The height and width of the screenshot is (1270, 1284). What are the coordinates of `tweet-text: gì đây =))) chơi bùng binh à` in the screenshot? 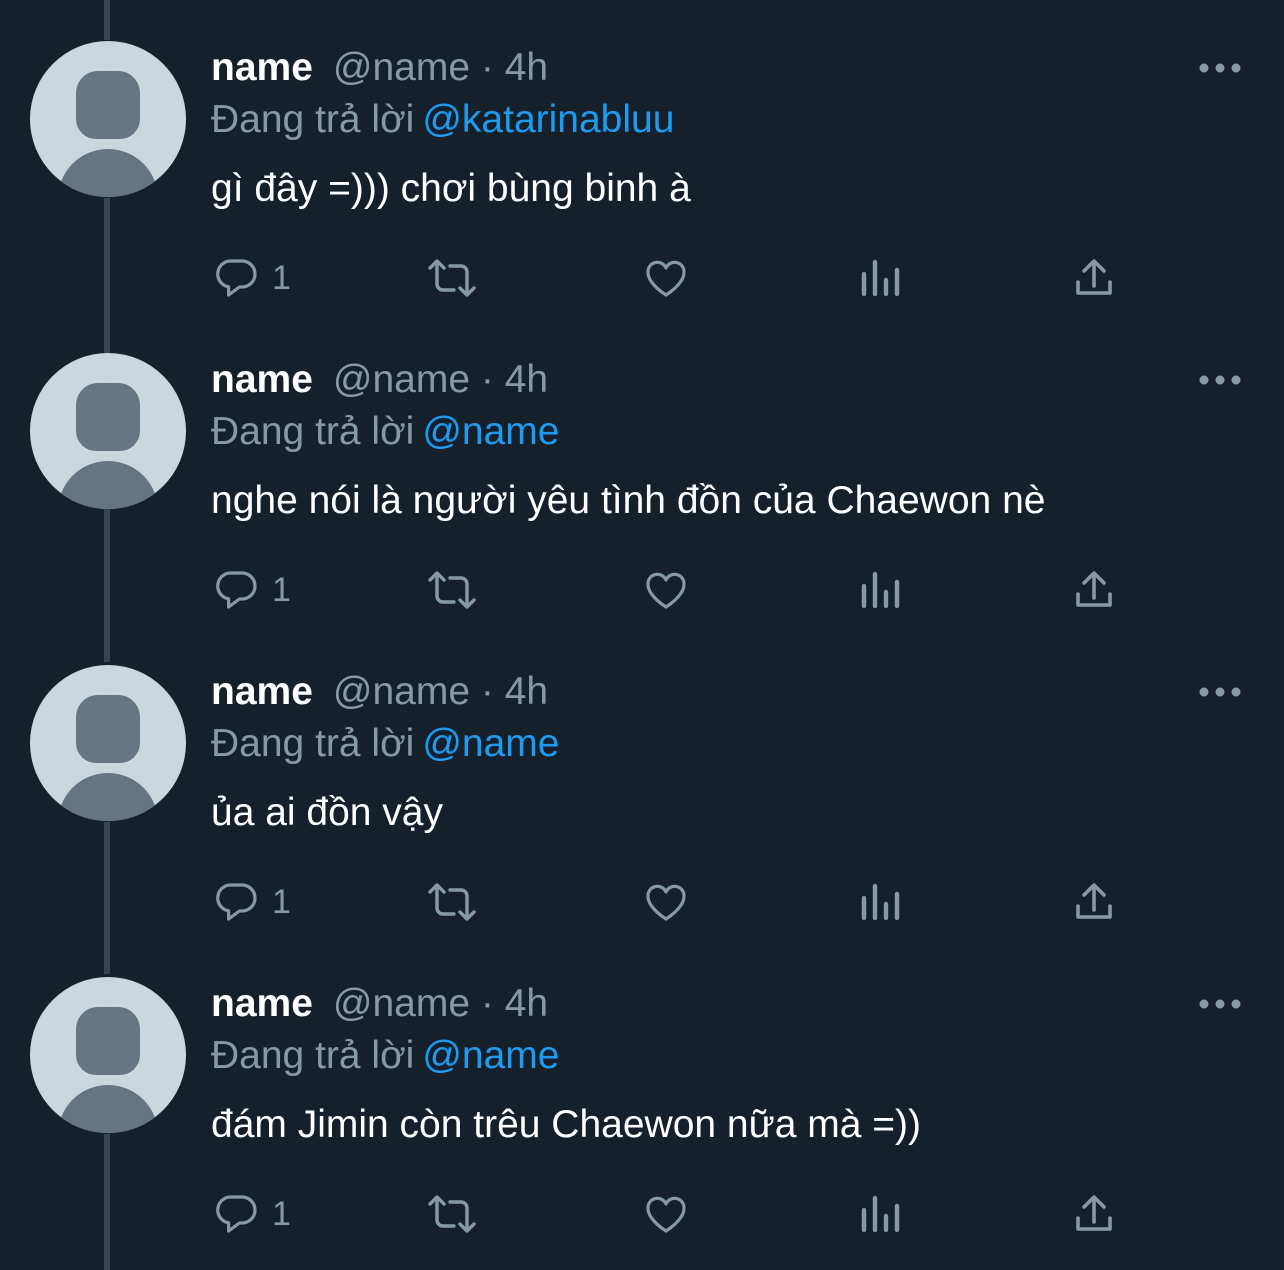 It's located at (451, 188).